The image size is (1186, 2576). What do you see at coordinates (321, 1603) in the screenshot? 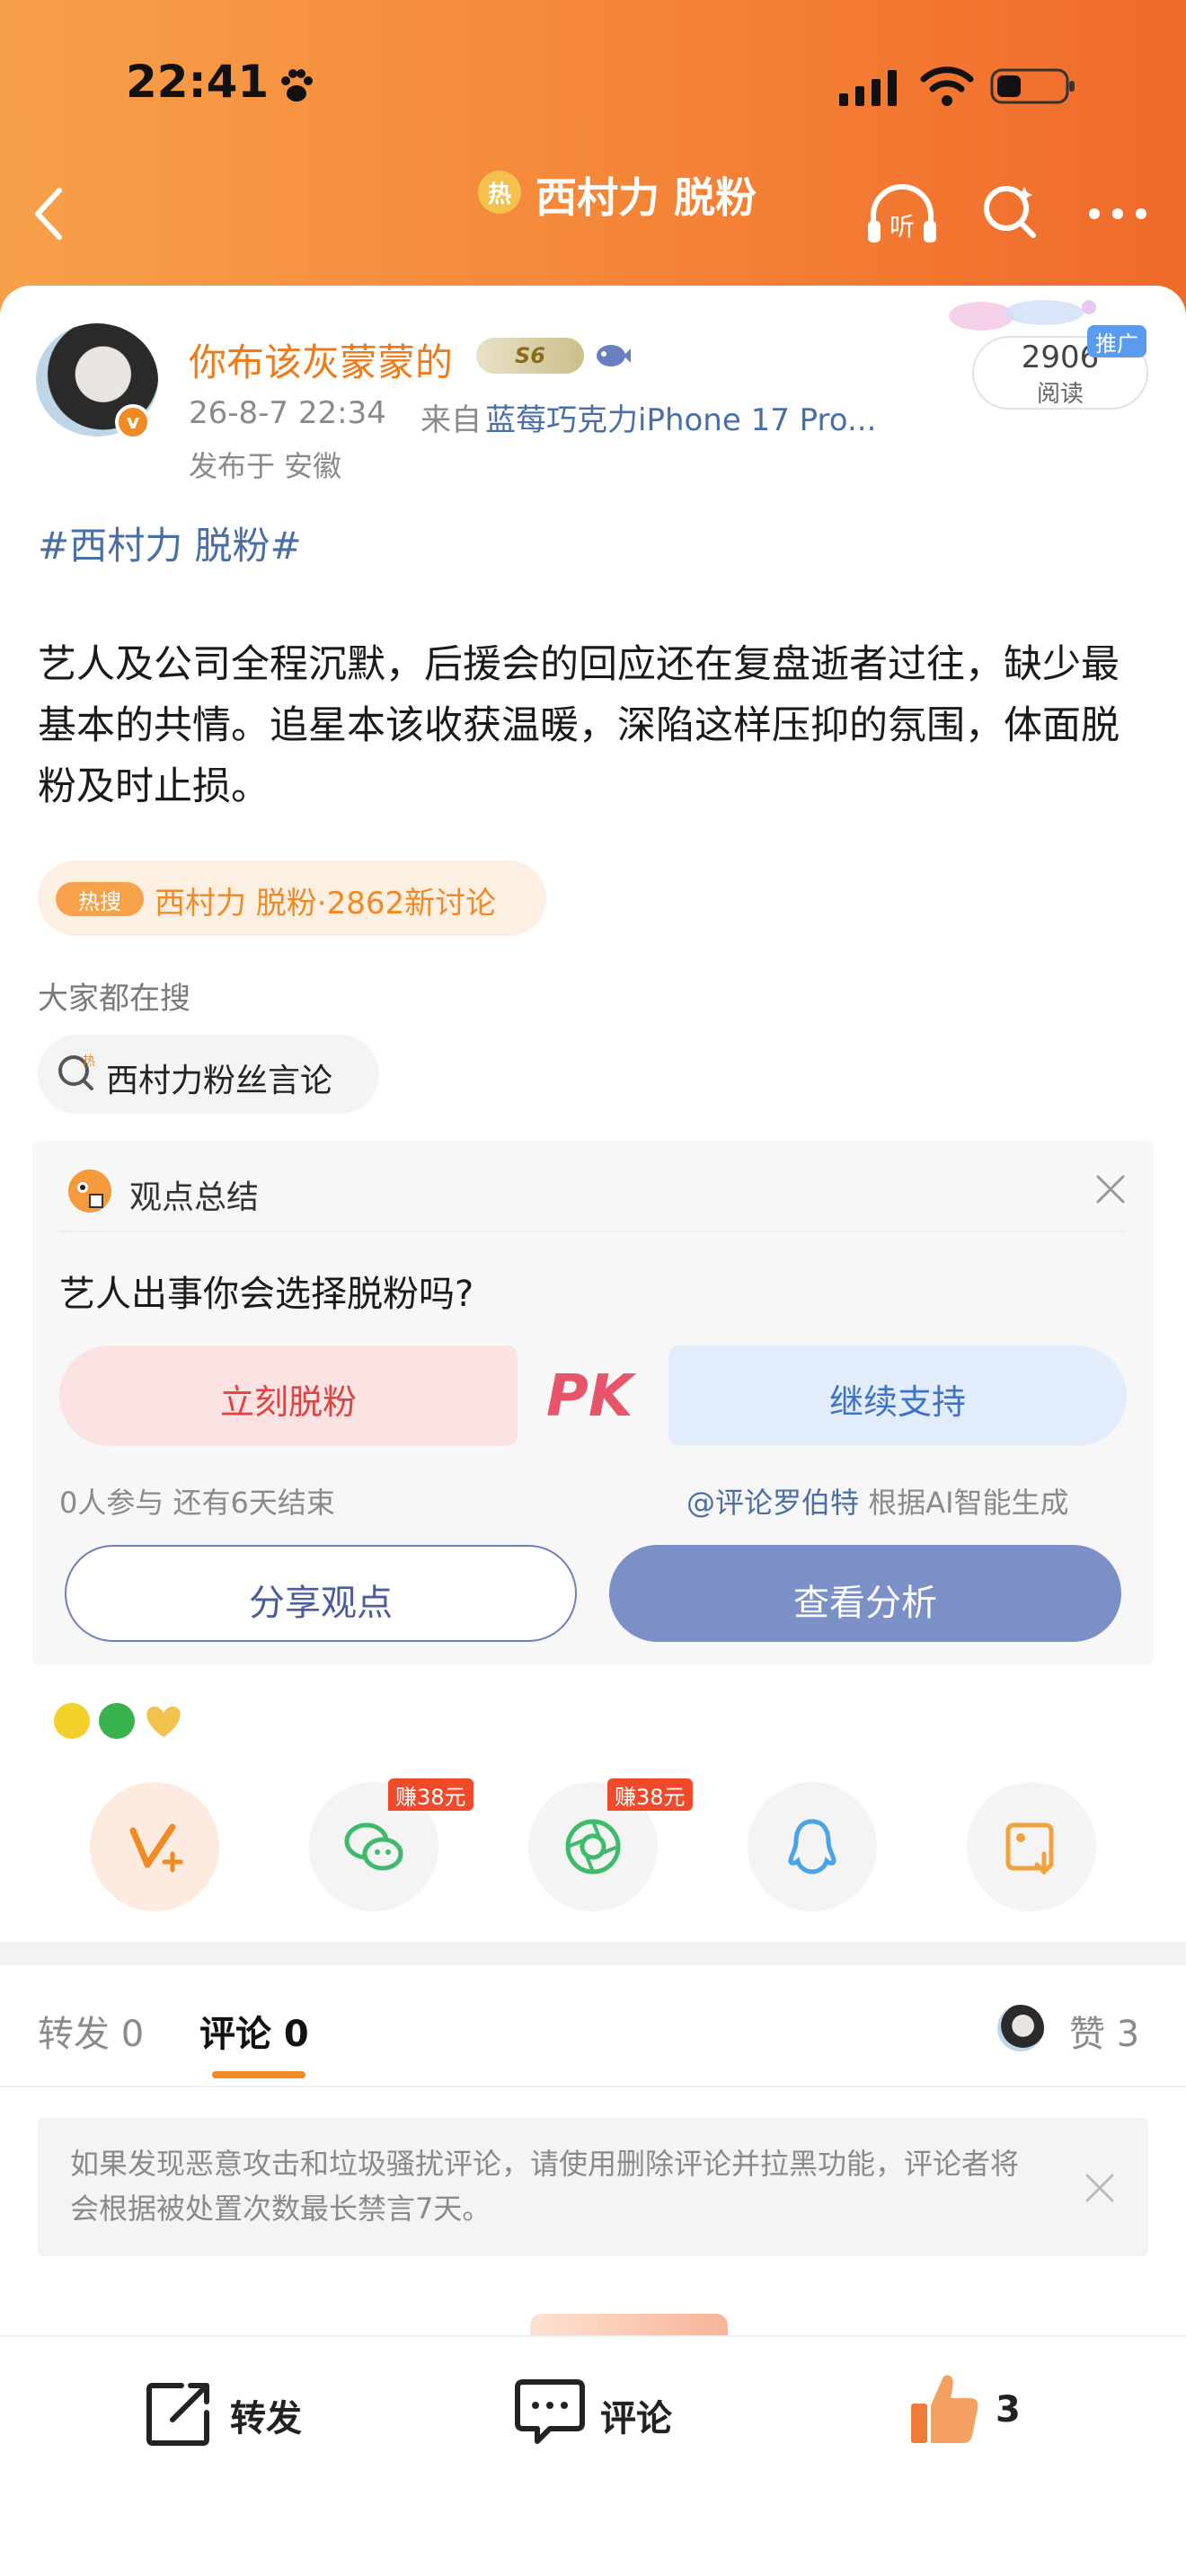
I see `share-opinion-label: 分享观点` at bounding box center [321, 1603].